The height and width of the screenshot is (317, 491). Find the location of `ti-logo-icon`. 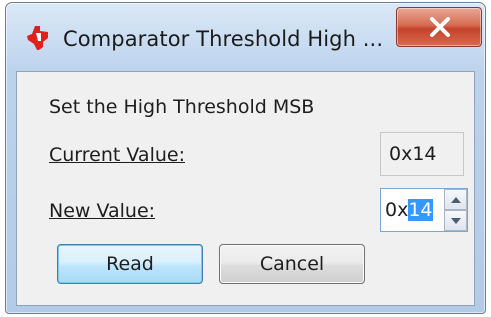

ti-logo-icon is located at coordinates (38, 38).